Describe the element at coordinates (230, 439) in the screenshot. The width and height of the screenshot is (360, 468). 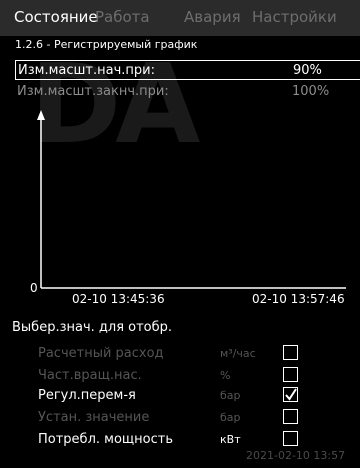
I see `option-unit: кВт` at that location.